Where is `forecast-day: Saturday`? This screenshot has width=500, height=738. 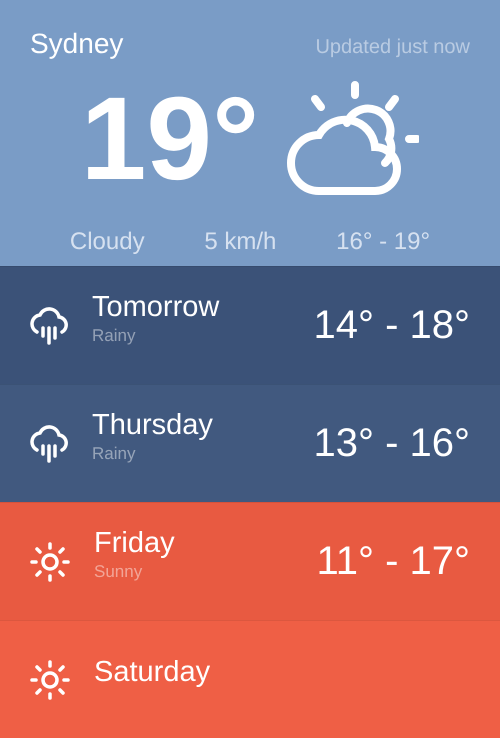 forecast-day: Saturday is located at coordinates (282, 672).